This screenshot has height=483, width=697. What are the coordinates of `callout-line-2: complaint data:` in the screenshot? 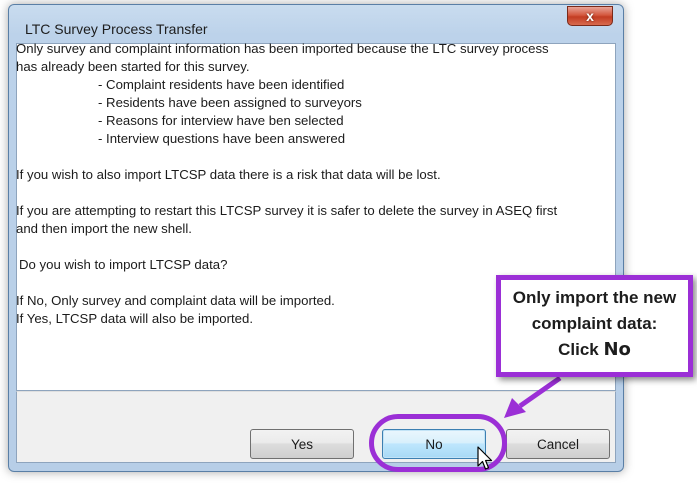 It's located at (594, 323).